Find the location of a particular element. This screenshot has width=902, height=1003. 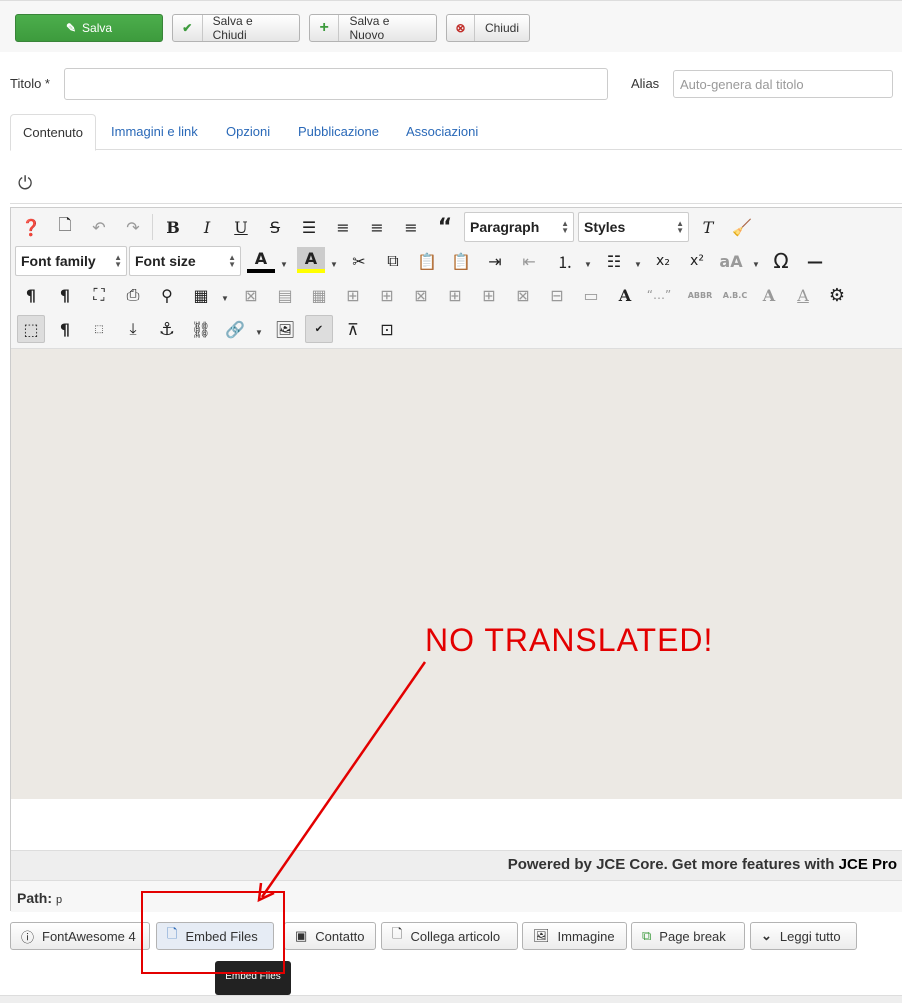

fullscreen-icon: ⛶ is located at coordinates (99, 295).